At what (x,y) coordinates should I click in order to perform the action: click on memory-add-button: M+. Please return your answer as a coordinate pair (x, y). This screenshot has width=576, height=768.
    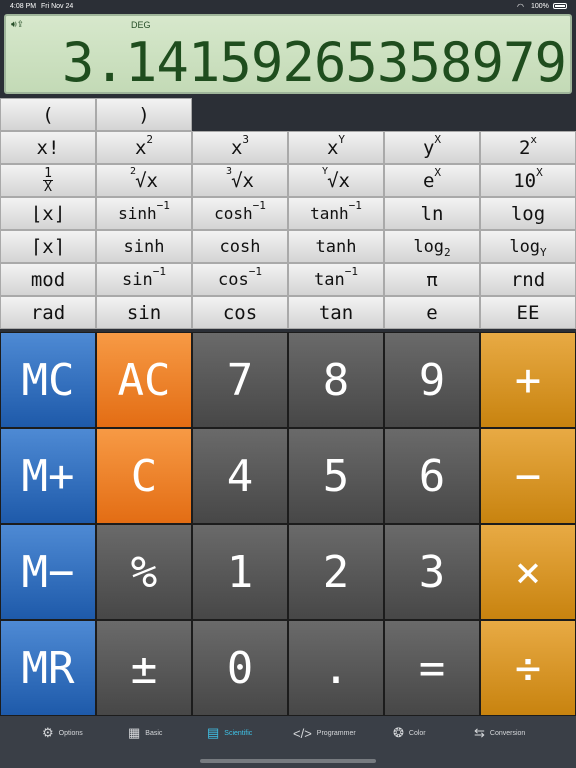
    Looking at the image, I should click on (48, 476).